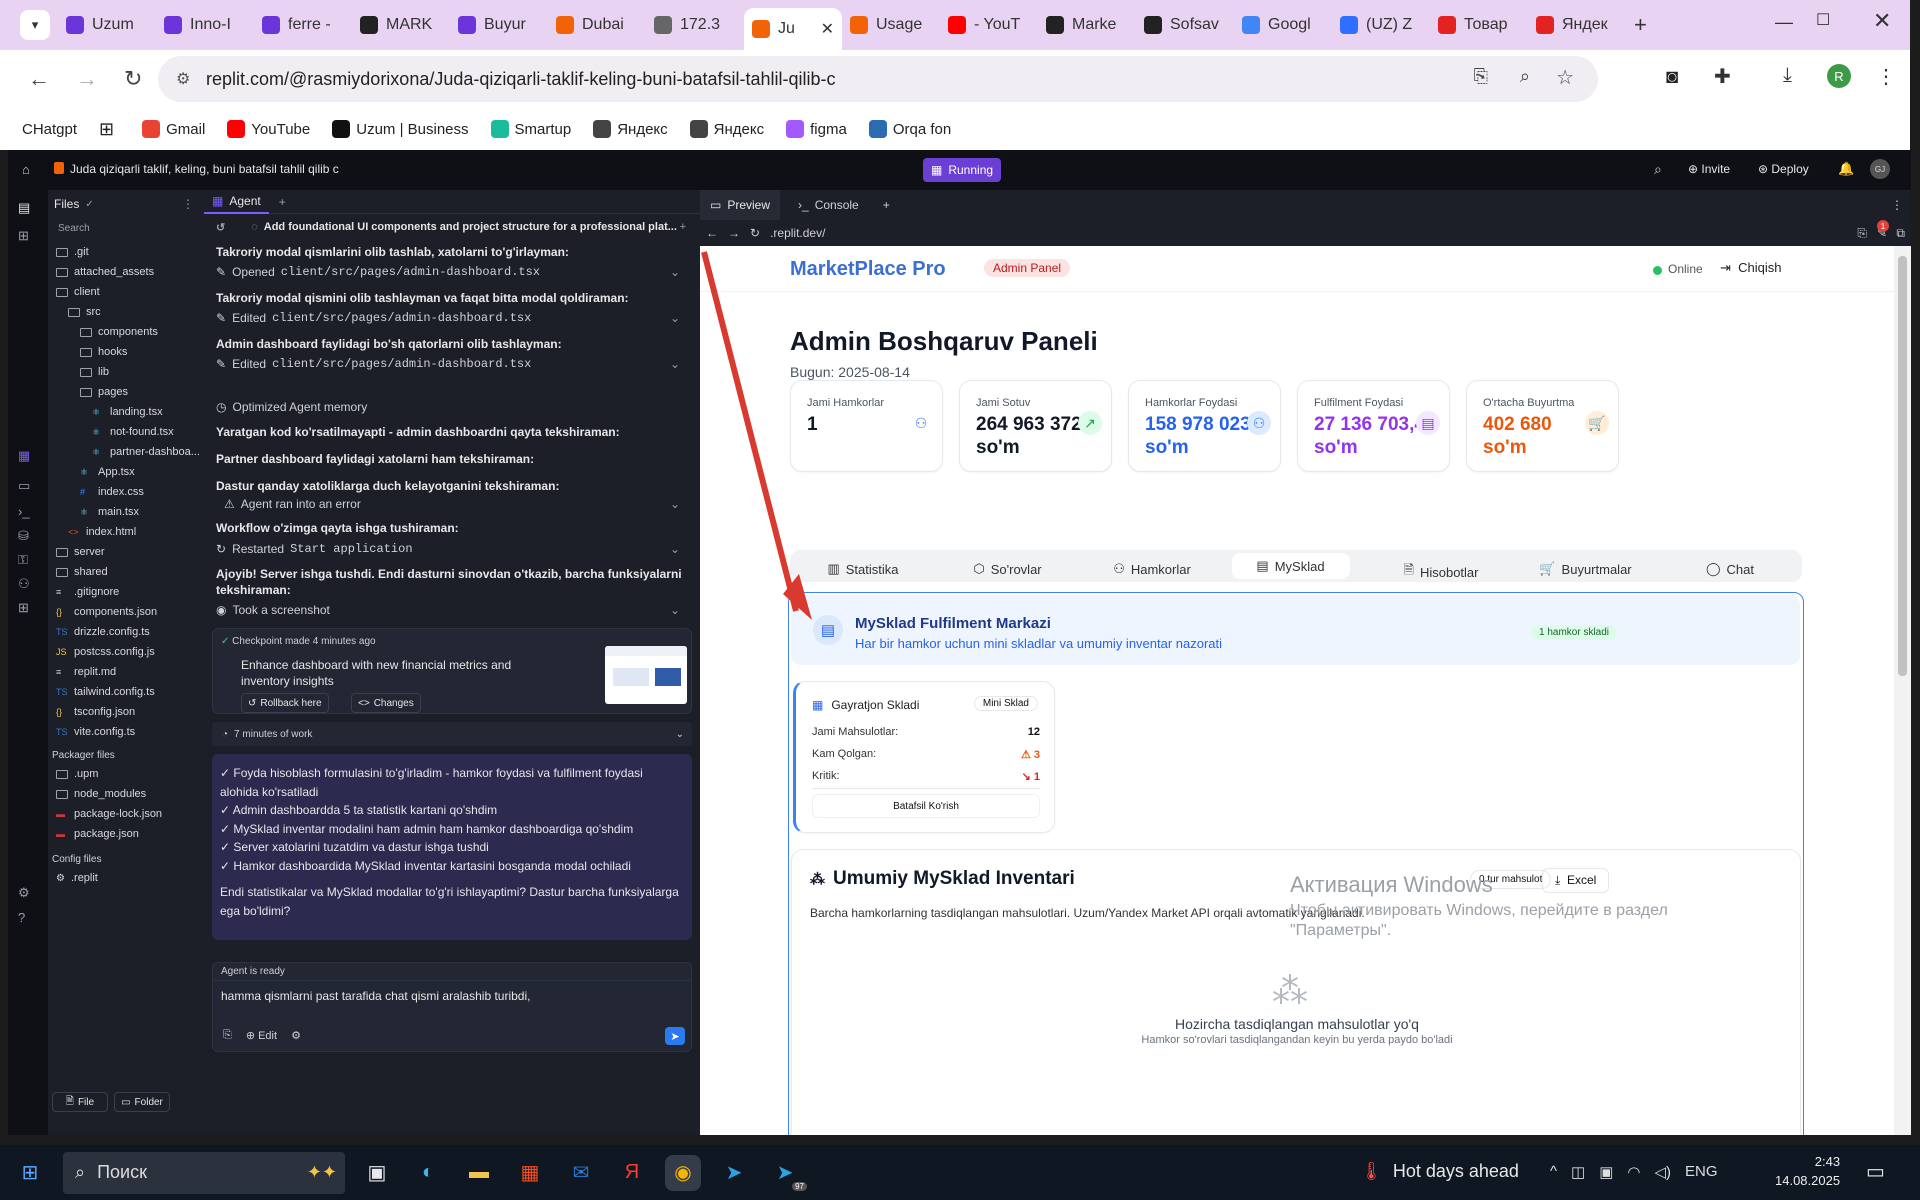 This screenshot has width=1920, height=1200. Describe the element at coordinates (268, 129) in the screenshot. I see `bookmark-item: YouTube` at that location.